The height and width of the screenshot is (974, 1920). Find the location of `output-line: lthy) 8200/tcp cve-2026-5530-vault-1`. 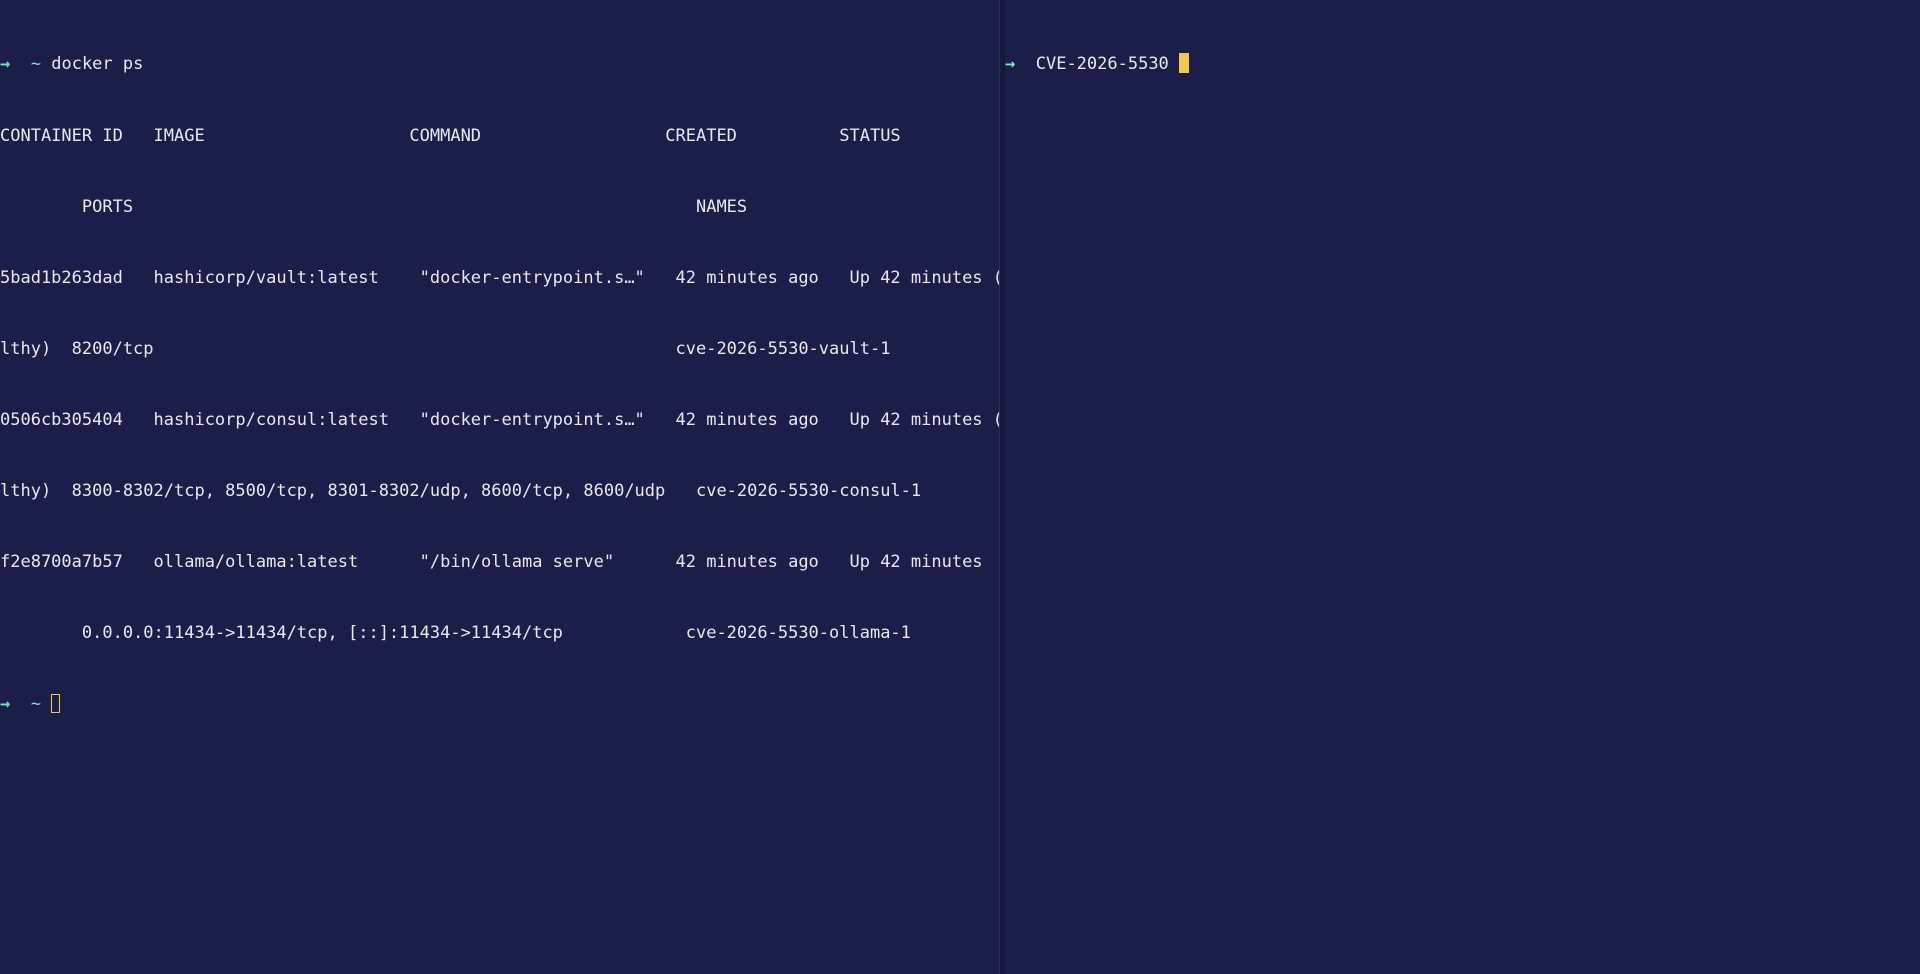

output-line: lthy) 8200/tcp cve-2026-5530-vault-1 is located at coordinates (445, 348).